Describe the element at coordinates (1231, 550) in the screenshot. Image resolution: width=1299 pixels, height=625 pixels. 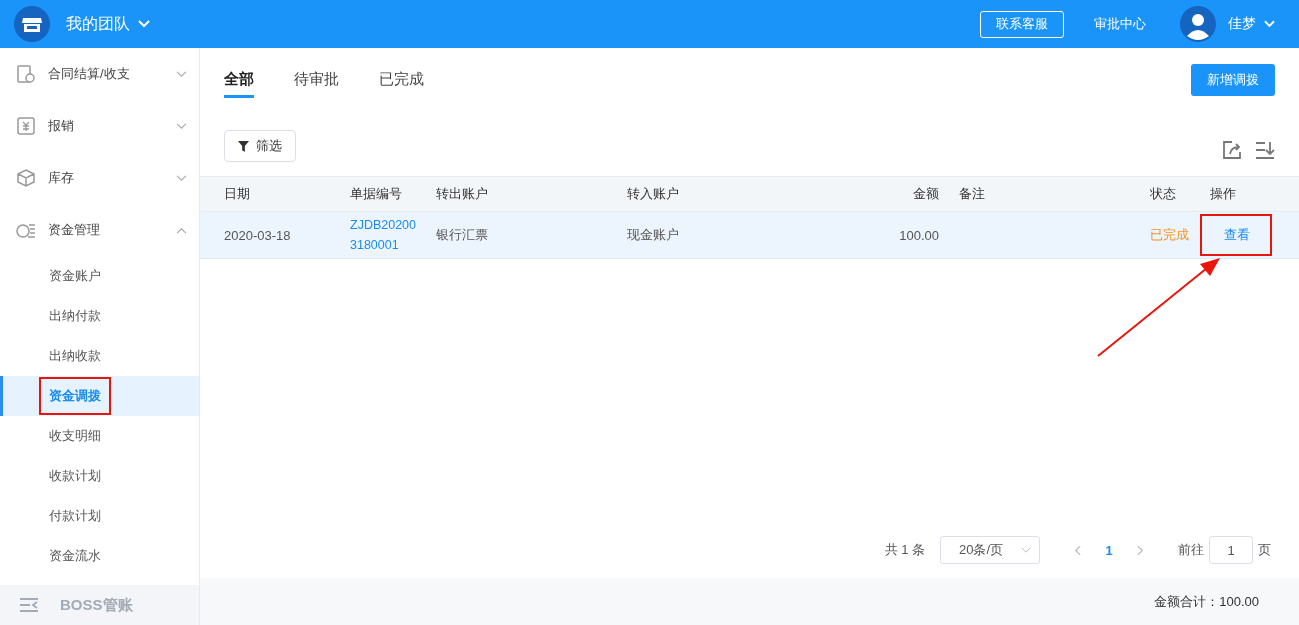
I see `page-input: 1` at that location.